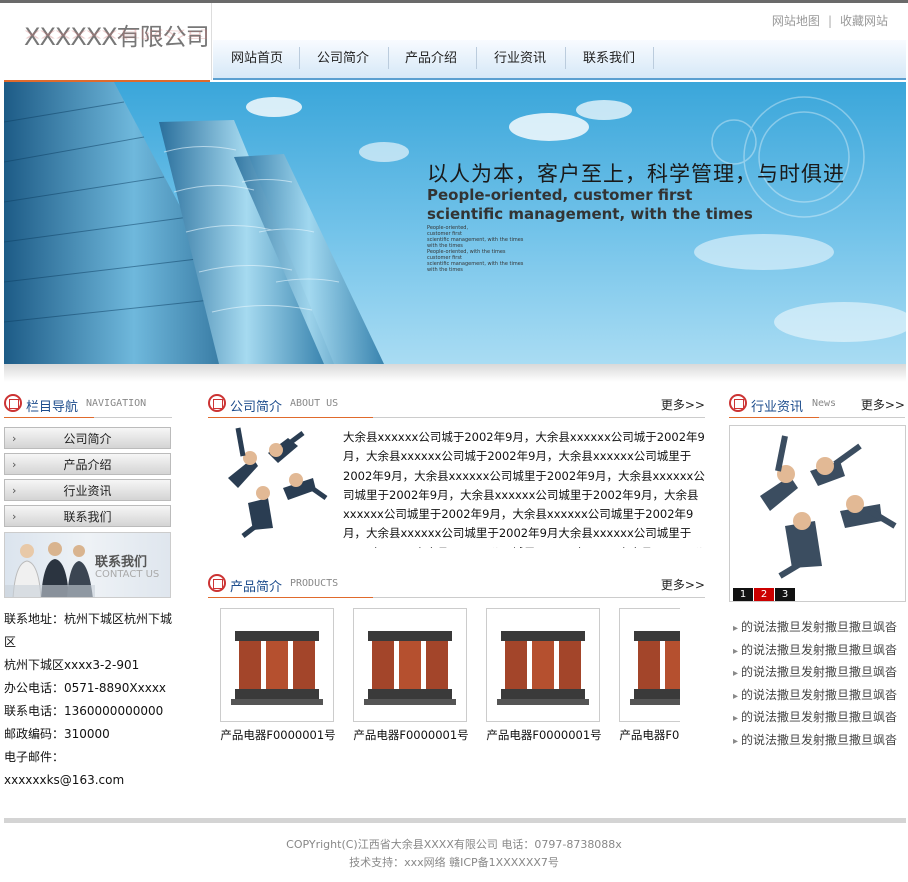 The height and width of the screenshot is (882, 908). What do you see at coordinates (314, 583) in the screenshot?
I see `products-title-en: PRODUCTS` at bounding box center [314, 583].